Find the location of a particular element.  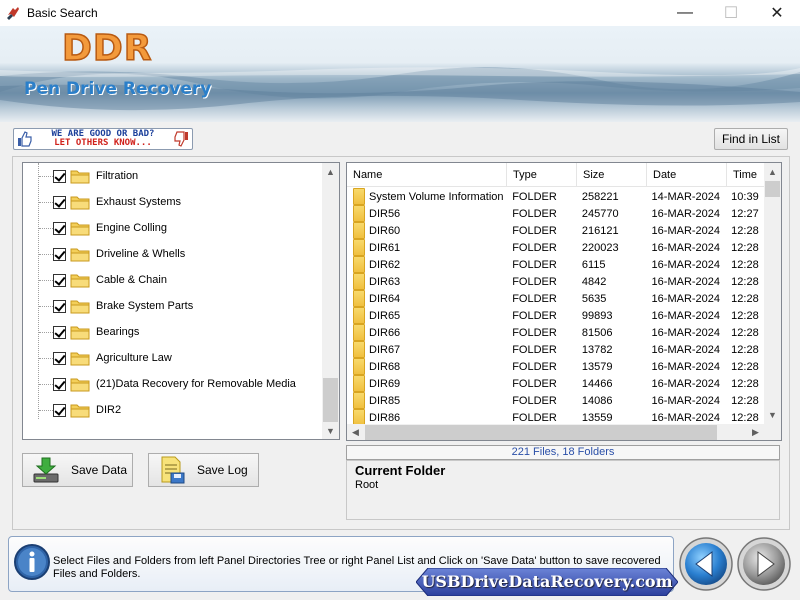

list-hscroll-thumb is located at coordinates (541, 432).